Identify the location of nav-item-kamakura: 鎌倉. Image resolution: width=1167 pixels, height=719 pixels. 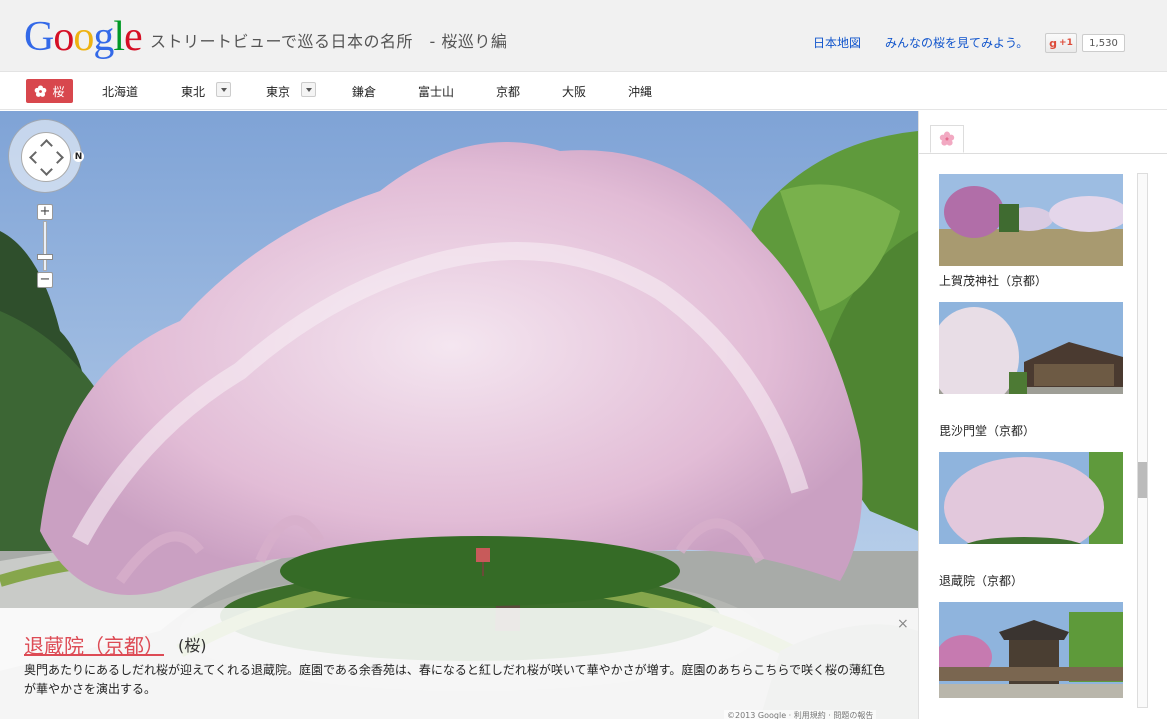
(364, 91).